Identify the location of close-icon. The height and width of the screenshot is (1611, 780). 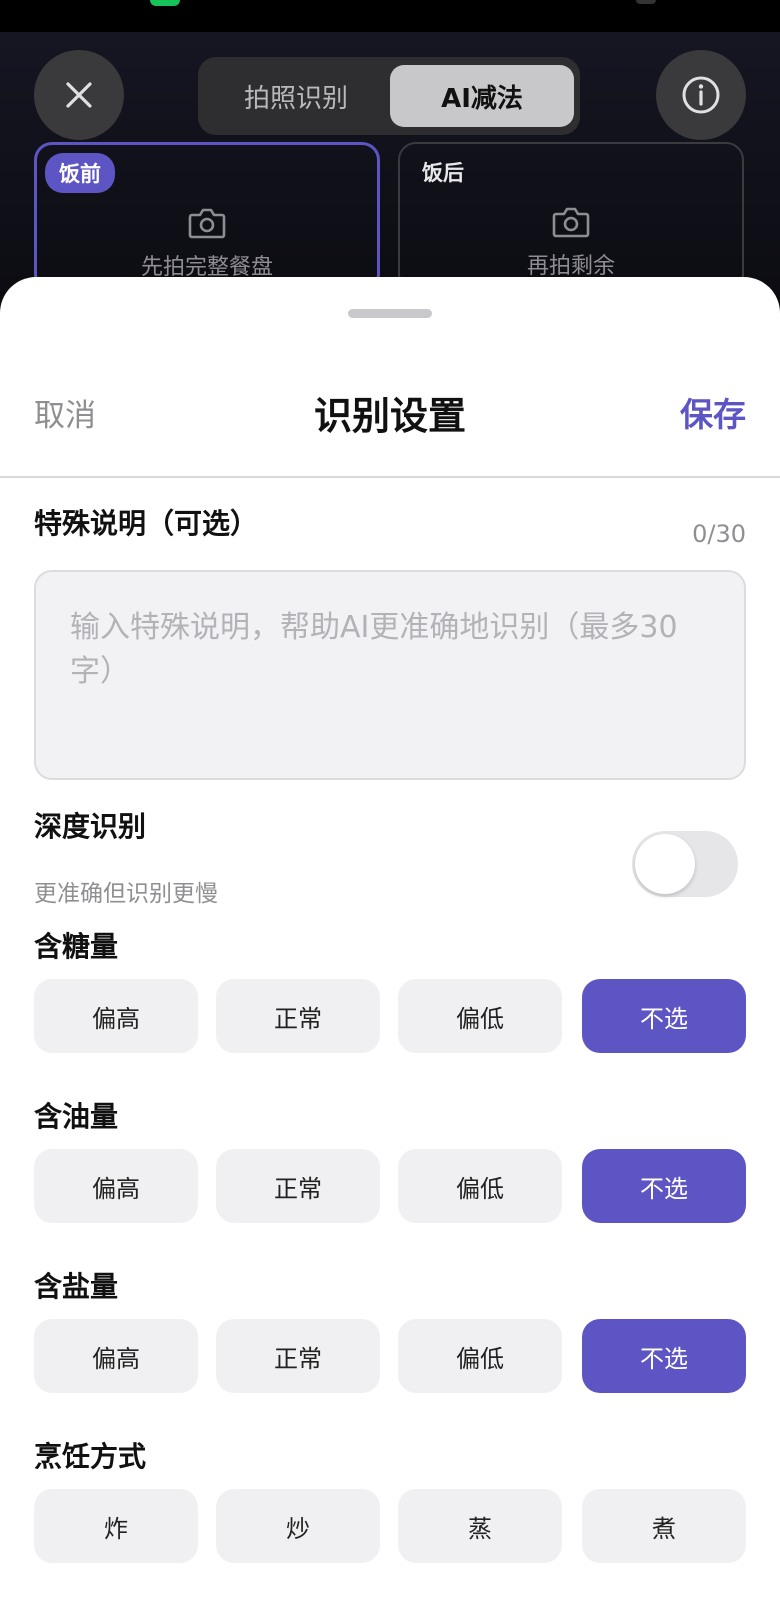
(79, 95).